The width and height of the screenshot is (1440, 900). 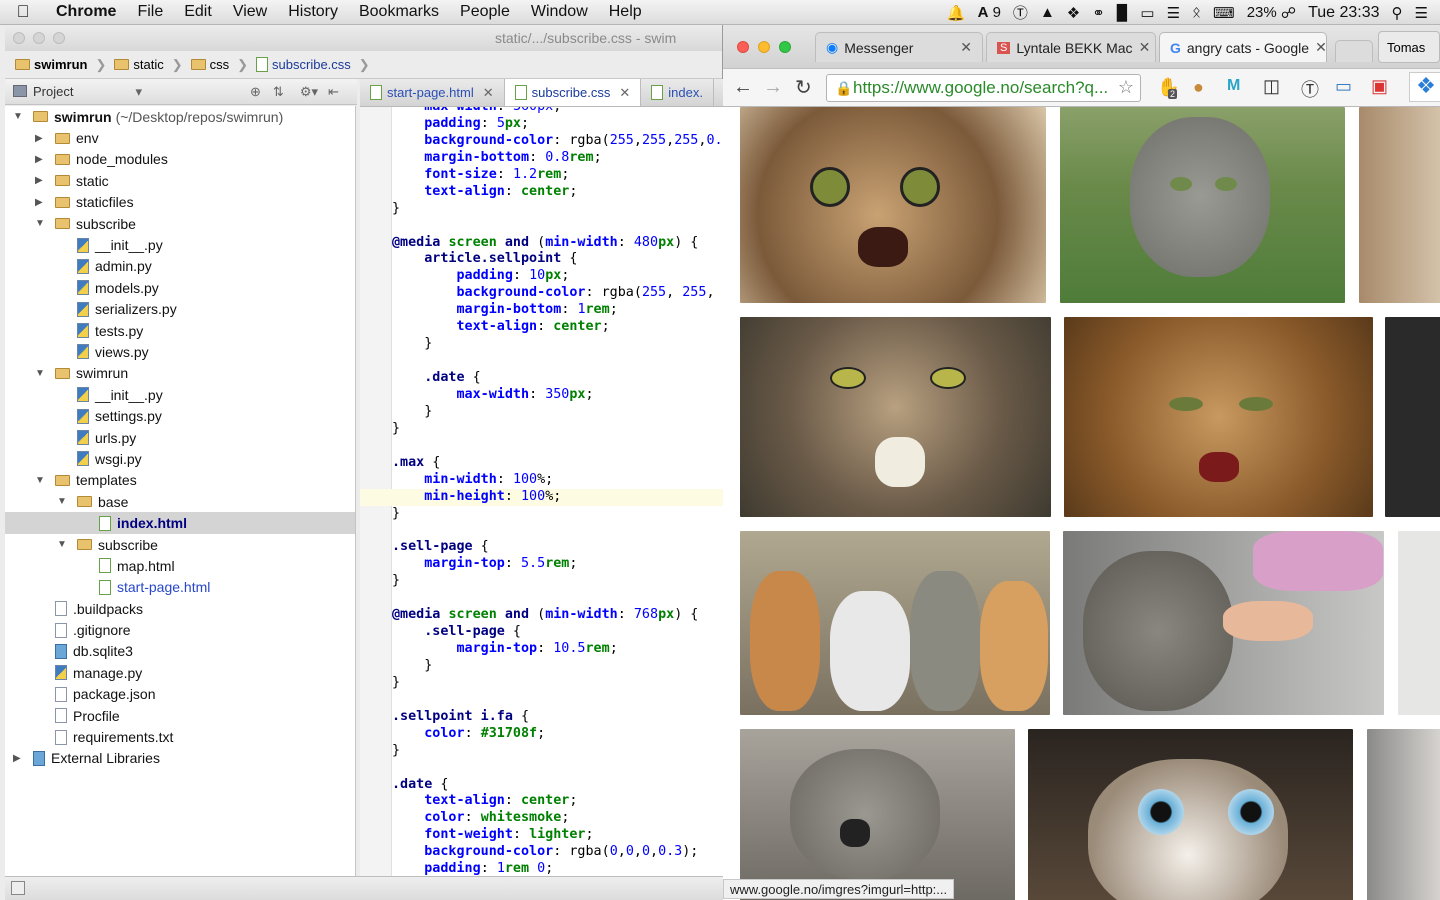 What do you see at coordinates (541, 564) in the screenshot?
I see `code-line: margin-top: 5.5rem;` at bounding box center [541, 564].